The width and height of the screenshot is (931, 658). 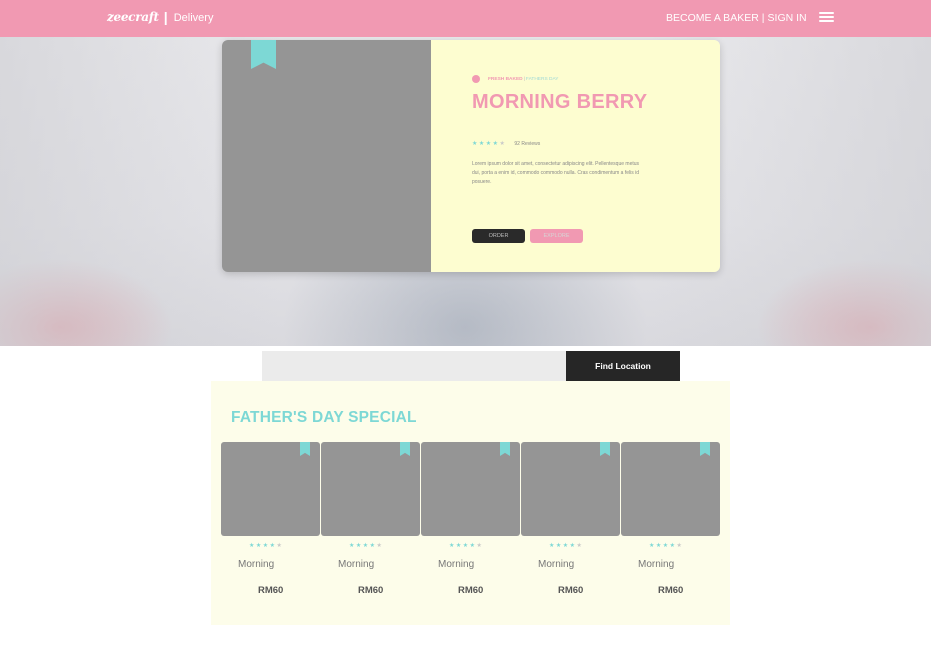 What do you see at coordinates (527, 143) in the screenshot?
I see `review-count: 92 Reviews` at bounding box center [527, 143].